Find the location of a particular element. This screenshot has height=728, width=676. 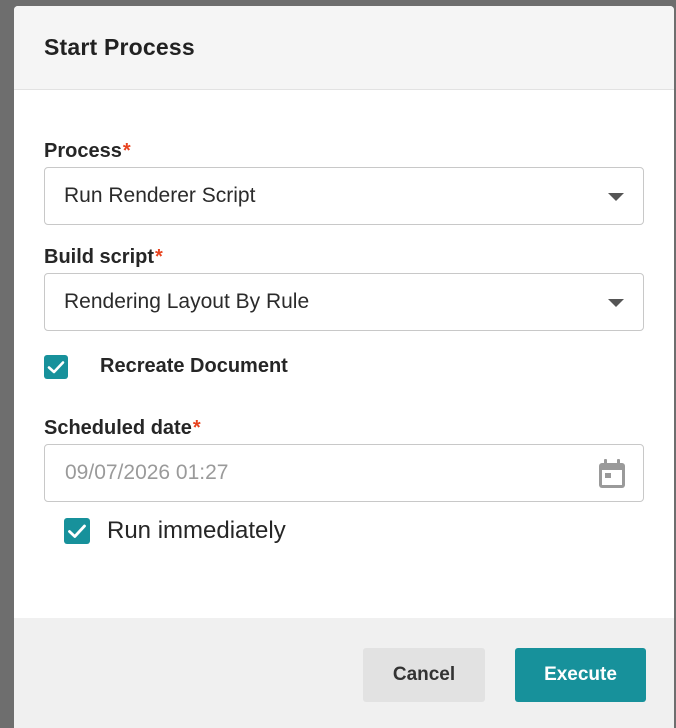

scheduled-date-label: Scheduled date* is located at coordinates (122, 428).